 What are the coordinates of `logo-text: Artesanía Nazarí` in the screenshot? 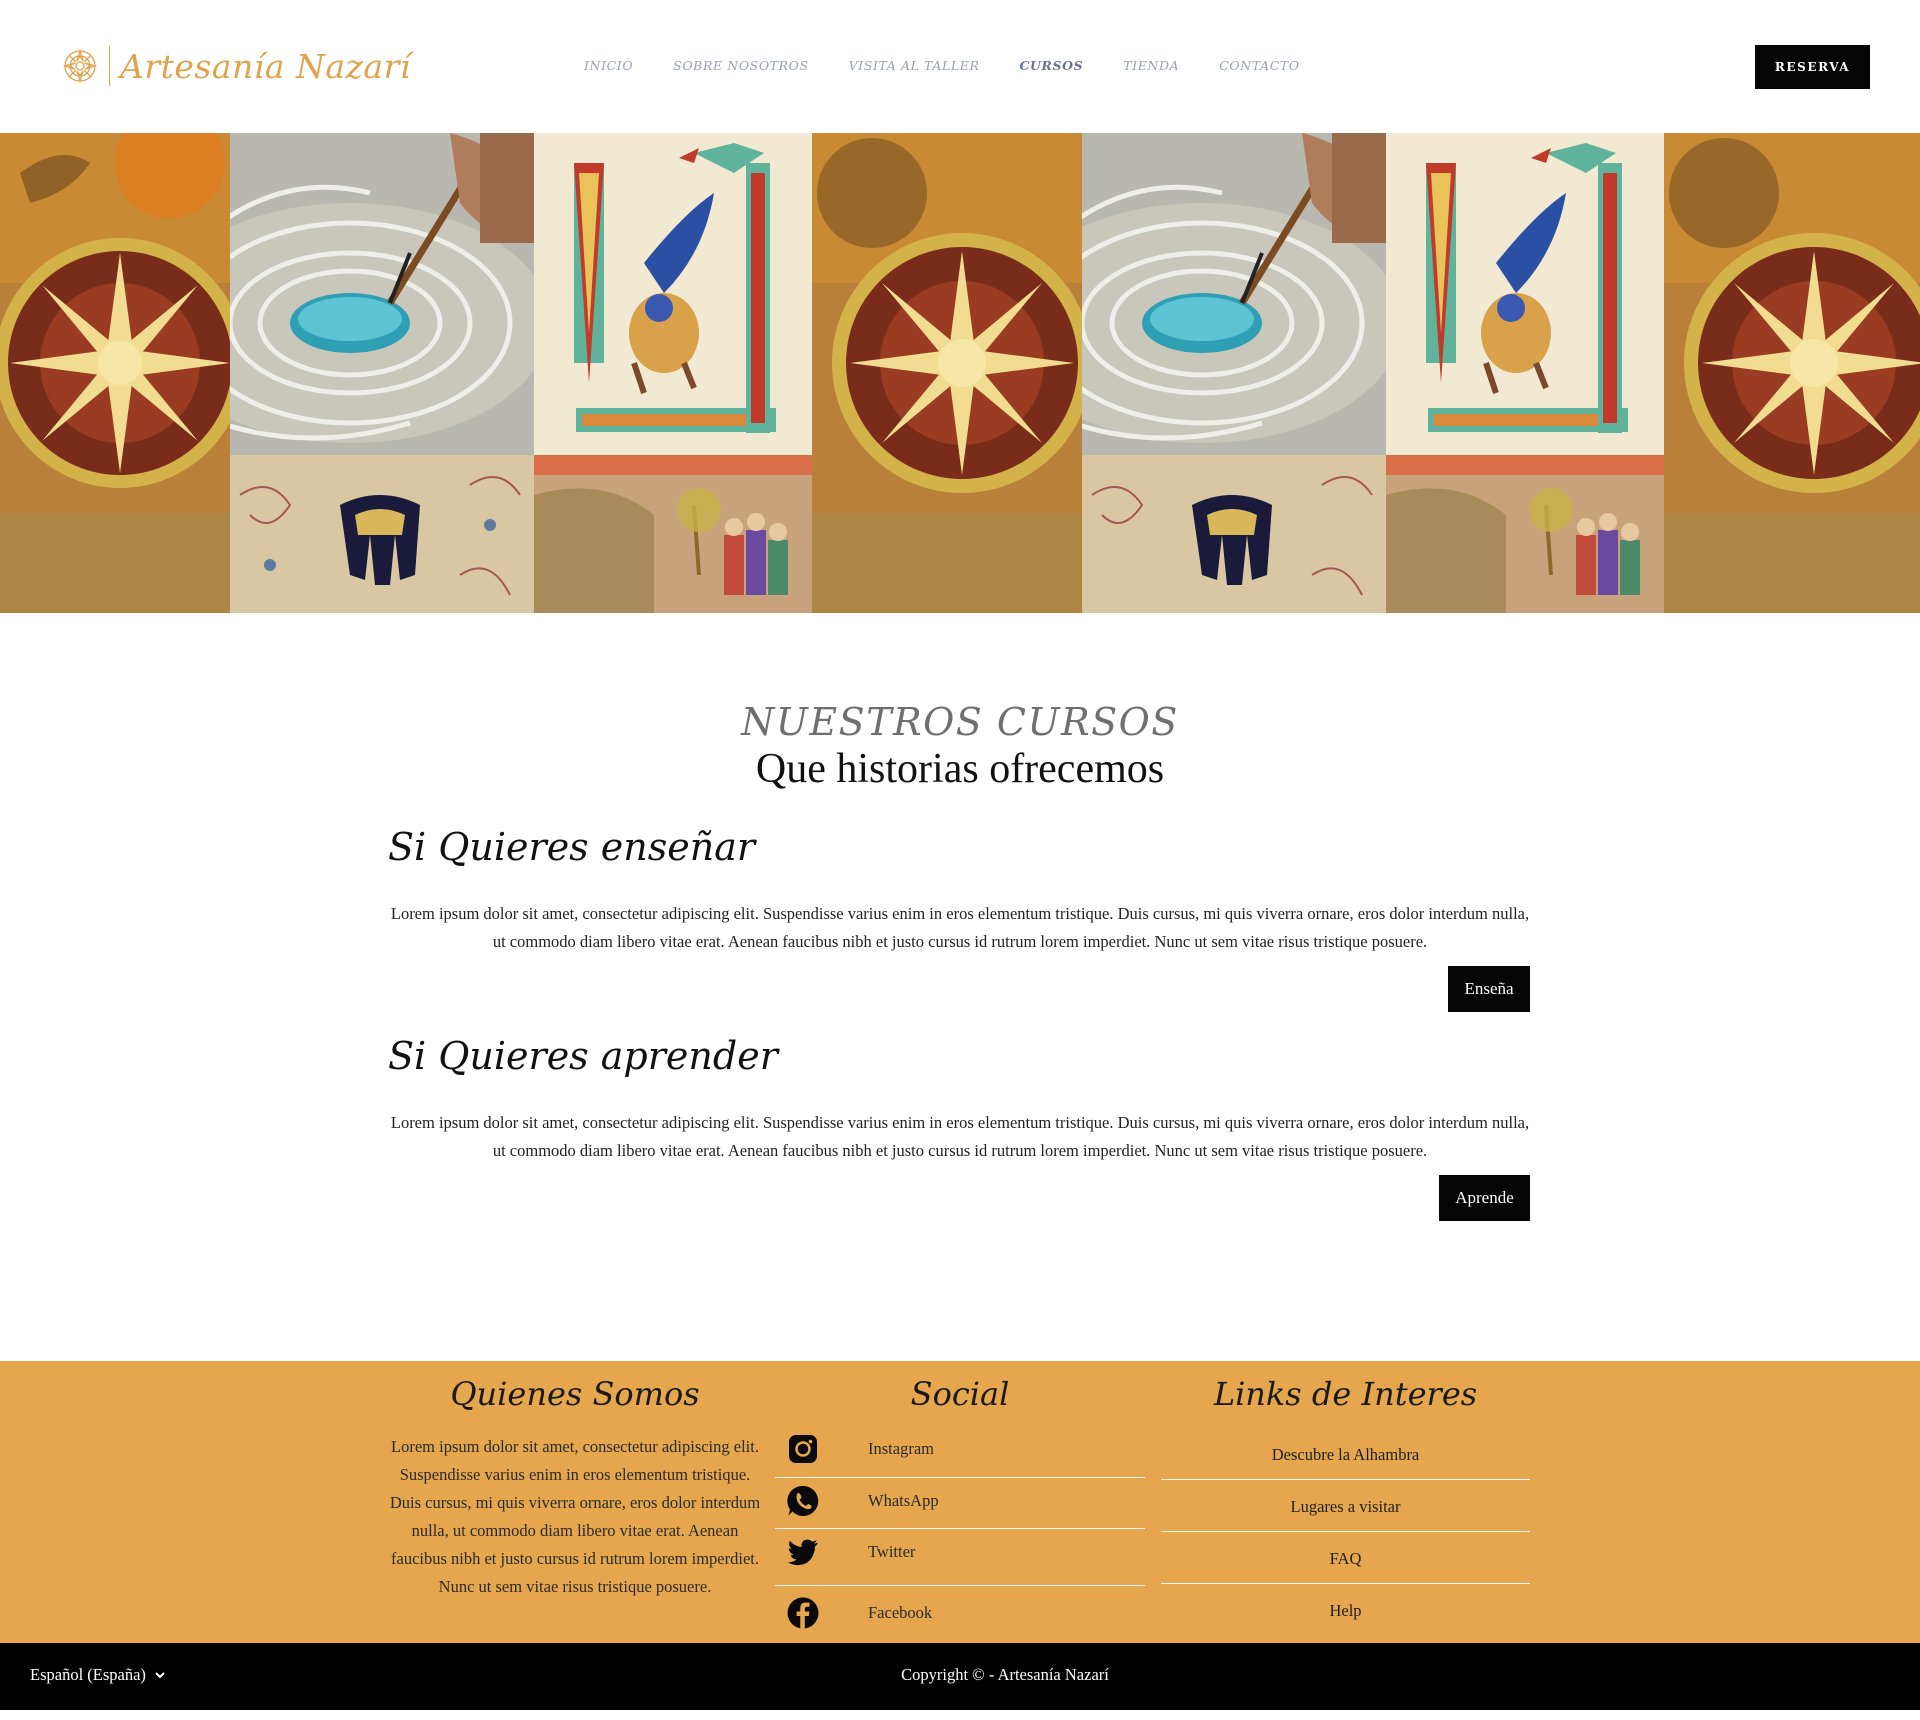 It's located at (265, 66).